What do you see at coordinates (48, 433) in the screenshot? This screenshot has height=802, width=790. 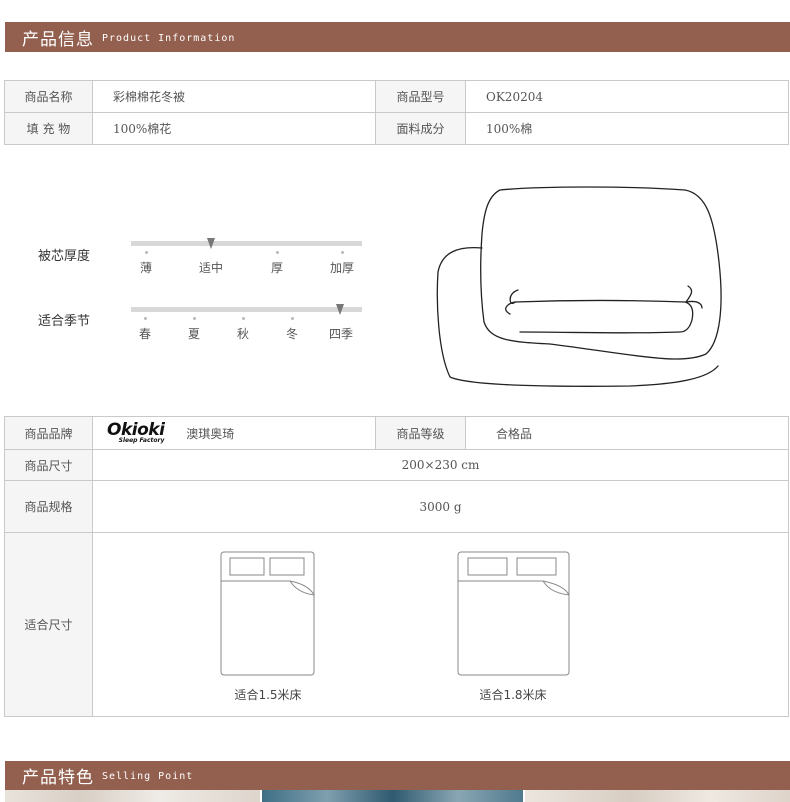 I see `brand-label: 商品品牌` at bounding box center [48, 433].